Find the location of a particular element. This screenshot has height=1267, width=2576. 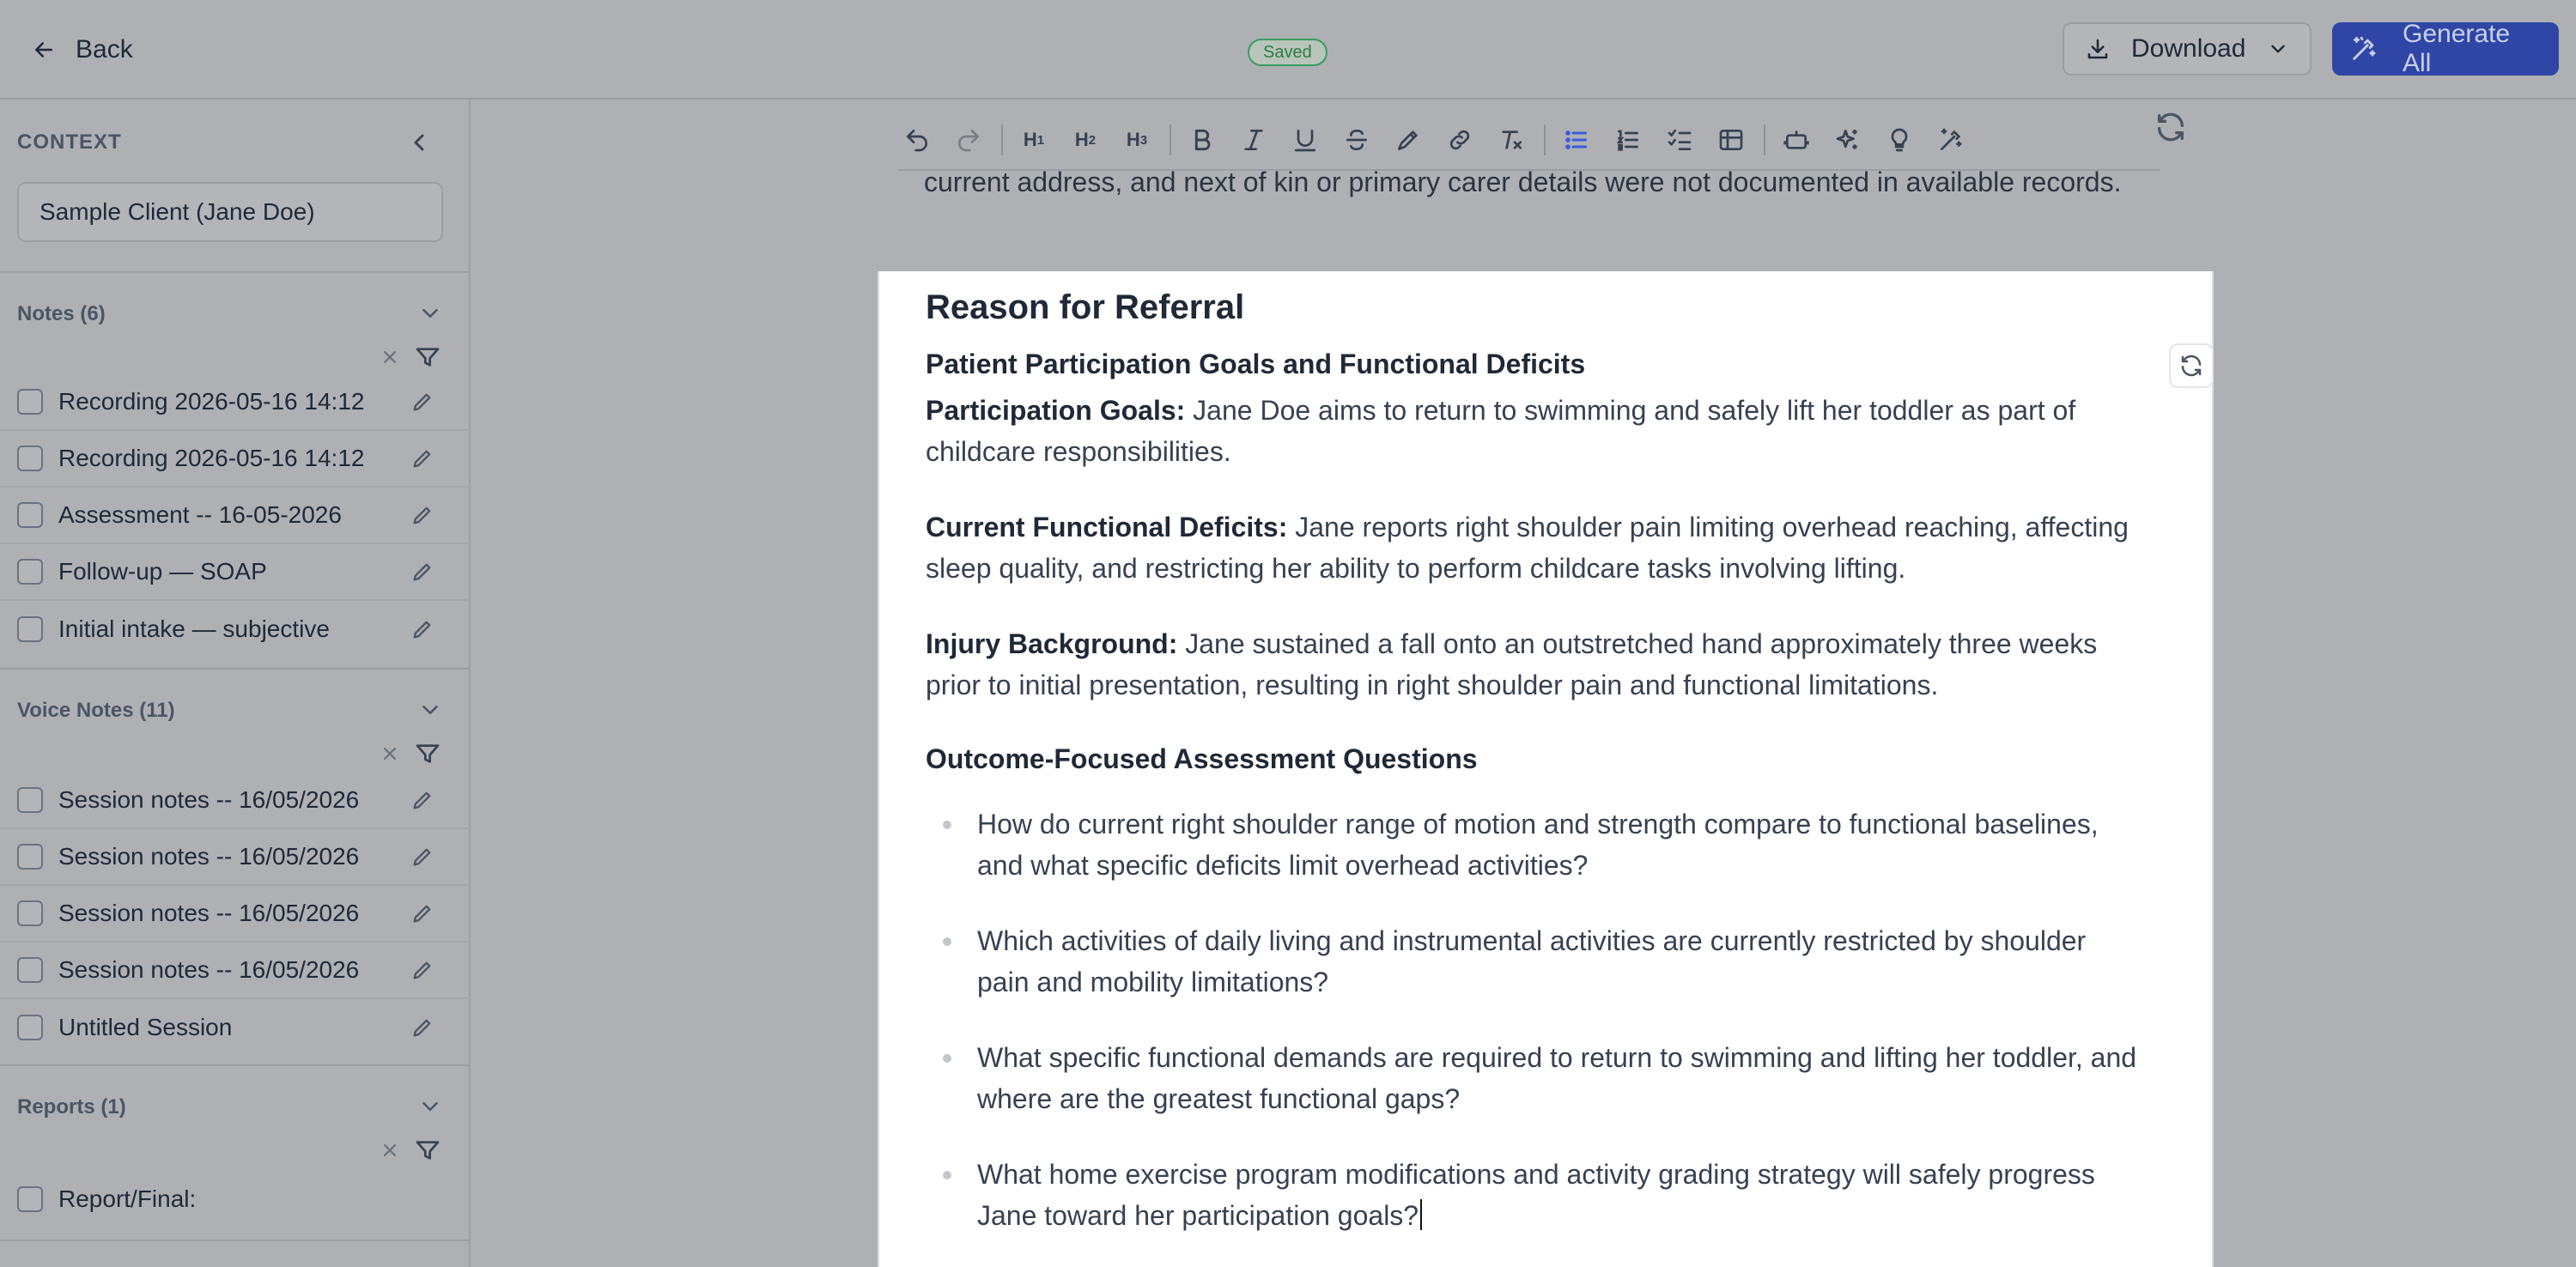

ai-assistant-button is located at coordinates (1796, 140).